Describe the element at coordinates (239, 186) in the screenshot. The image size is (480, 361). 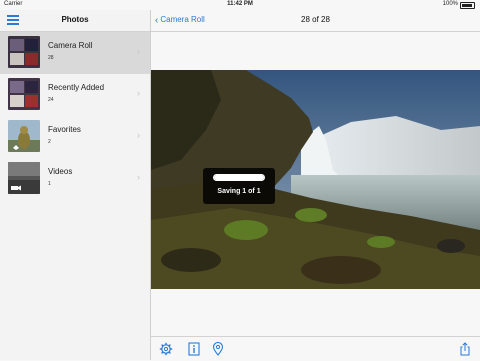
I see `saving-progress-hud: Saving 1 of 1` at that location.